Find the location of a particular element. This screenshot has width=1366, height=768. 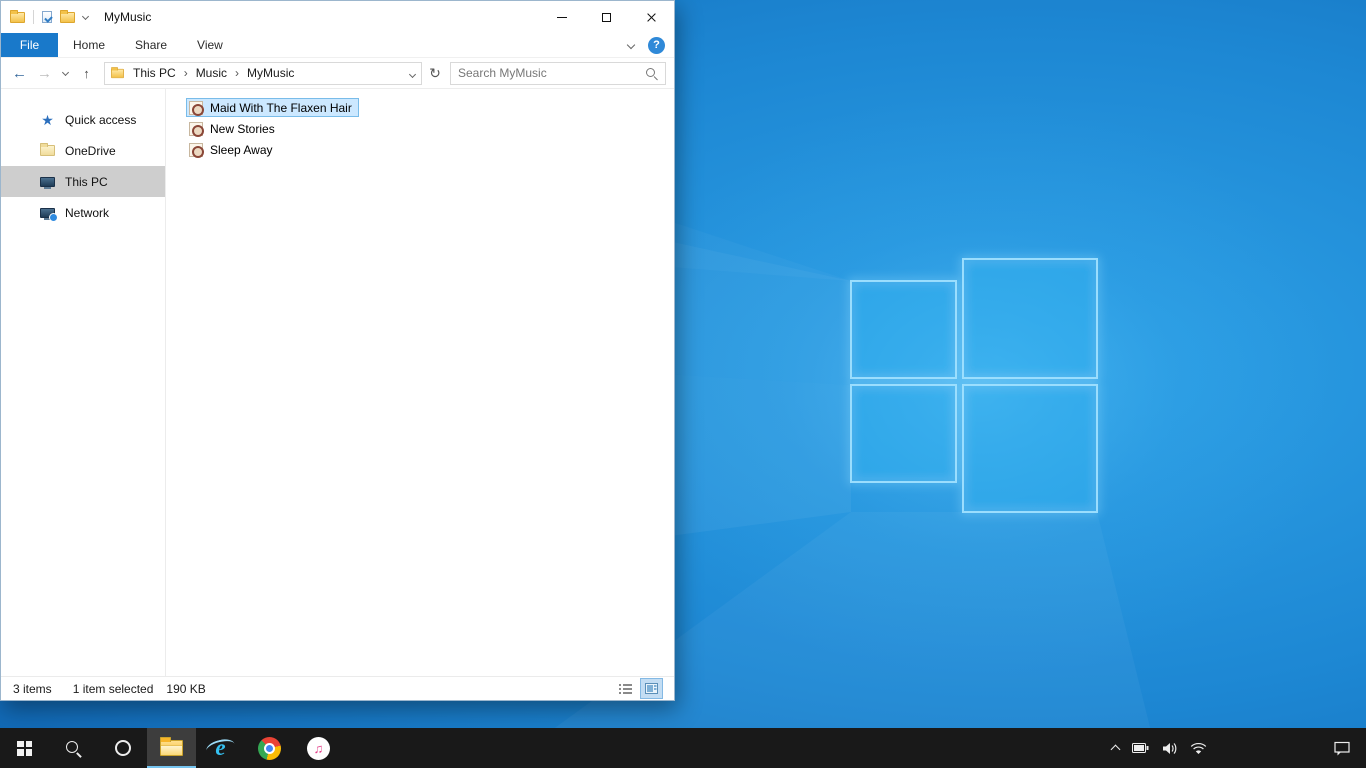

sidebar-item-quick-access: ★ Quick access is located at coordinates (83, 119).